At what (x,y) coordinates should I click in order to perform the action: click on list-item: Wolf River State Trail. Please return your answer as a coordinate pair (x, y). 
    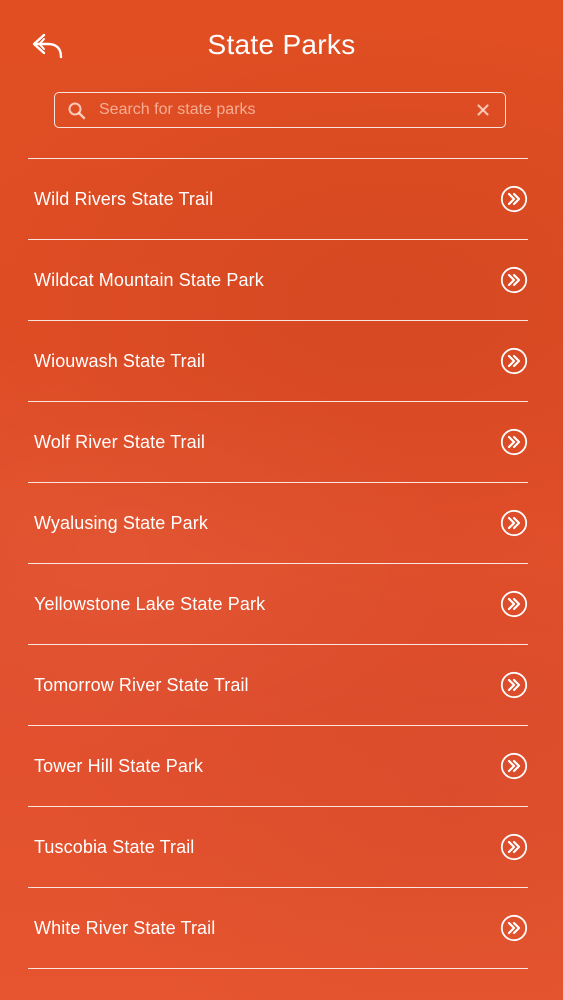
    Looking at the image, I should click on (278, 442).